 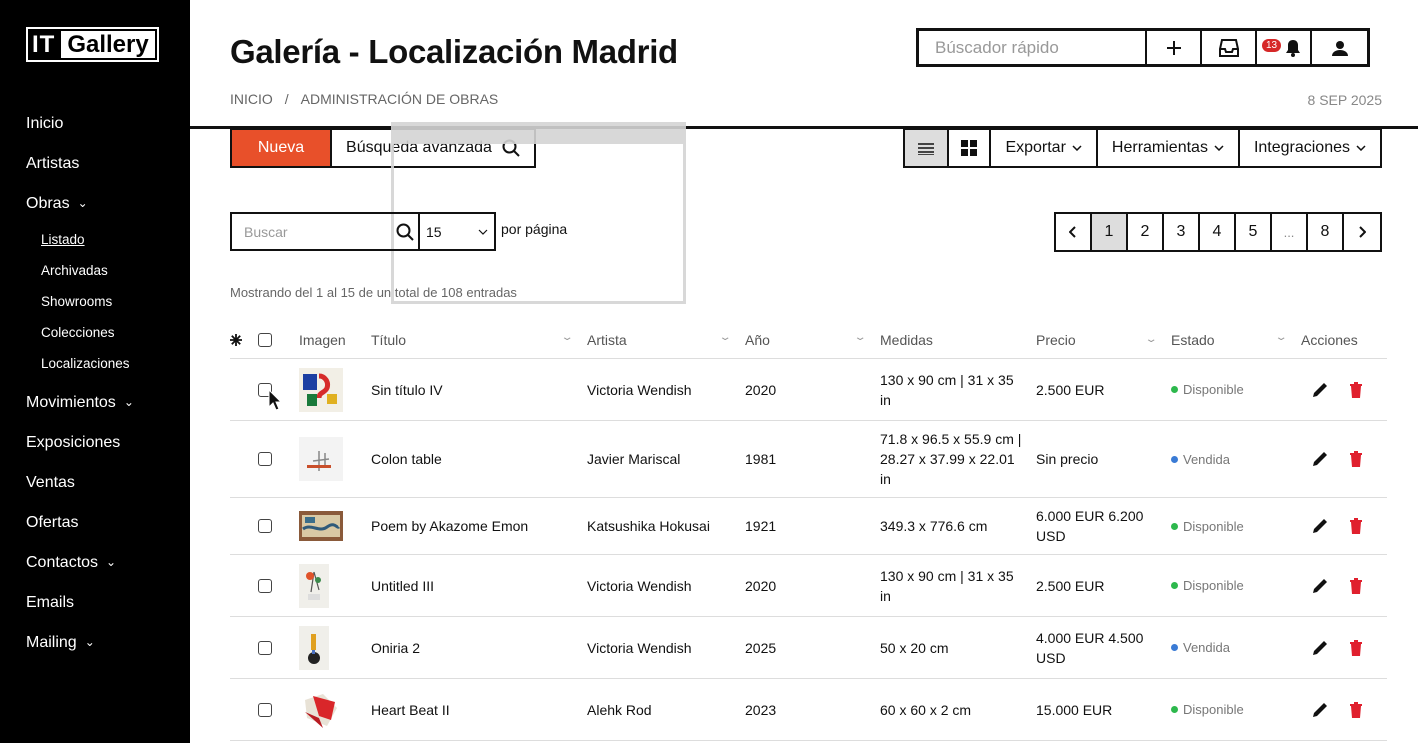 What do you see at coordinates (666, 340) in the screenshot?
I see `column-header-artist: Artista ⌄` at bounding box center [666, 340].